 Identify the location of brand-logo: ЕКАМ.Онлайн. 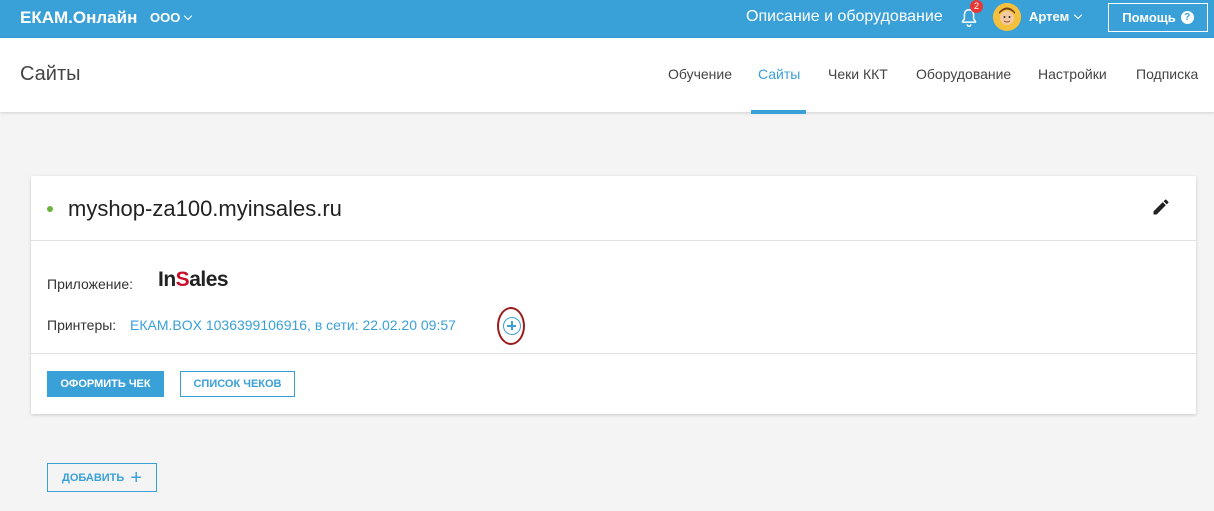
(78, 18).